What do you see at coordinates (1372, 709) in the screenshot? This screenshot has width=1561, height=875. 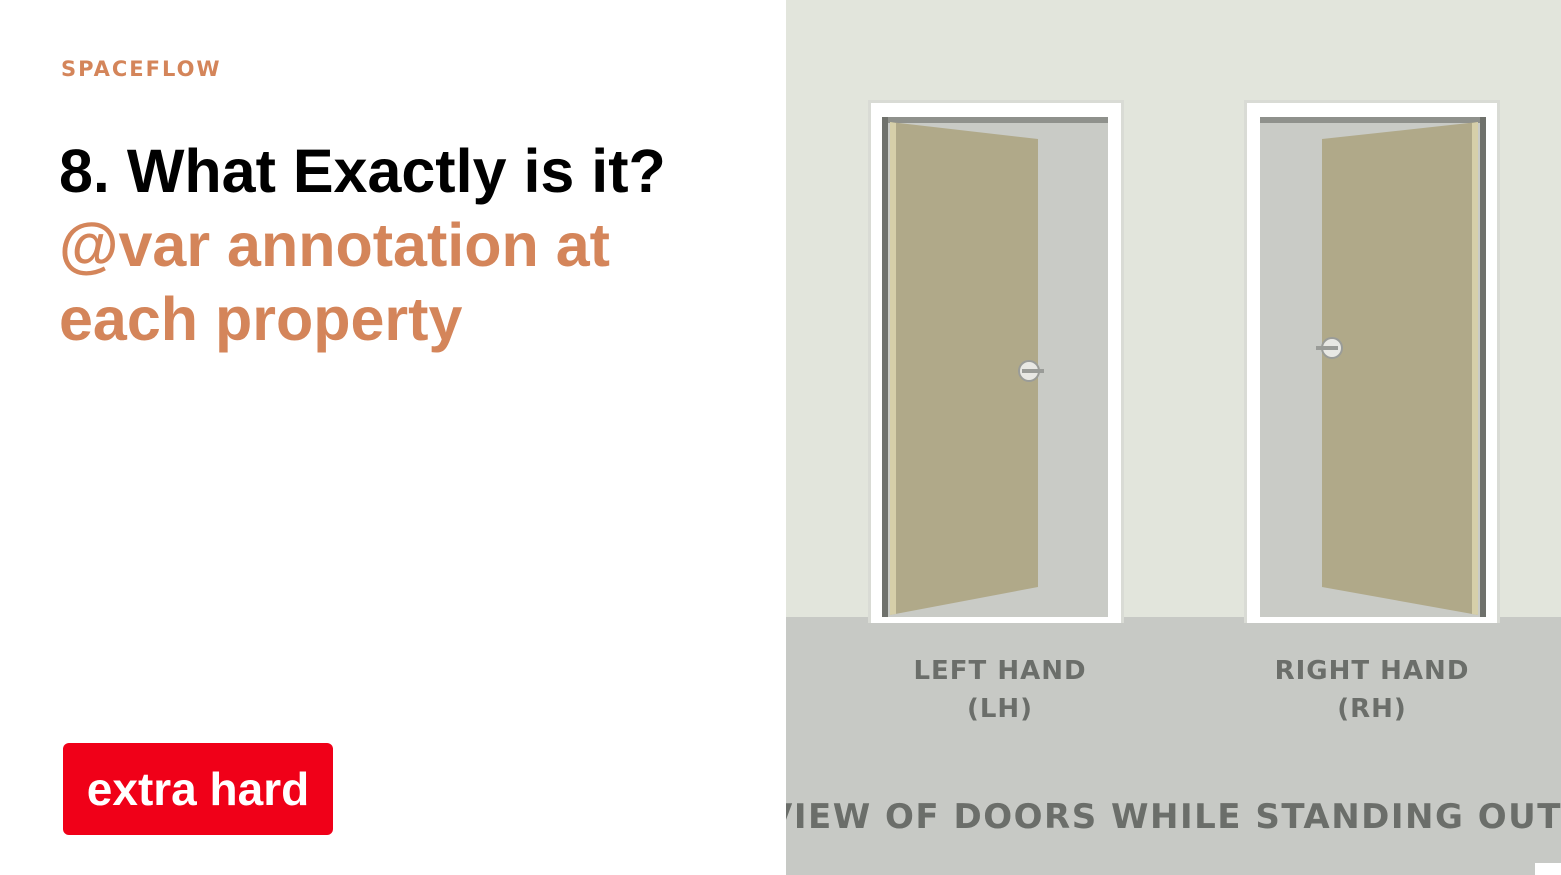 I see `right-hand-abbr: (RH)` at bounding box center [1372, 709].